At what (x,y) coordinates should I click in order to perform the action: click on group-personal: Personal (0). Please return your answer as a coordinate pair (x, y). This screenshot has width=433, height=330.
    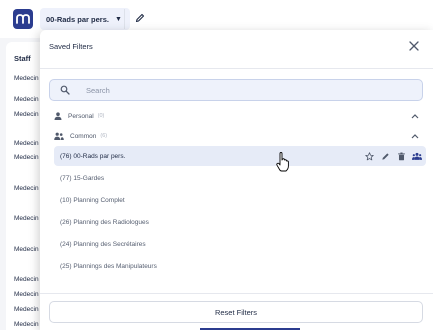
    Looking at the image, I should click on (79, 116).